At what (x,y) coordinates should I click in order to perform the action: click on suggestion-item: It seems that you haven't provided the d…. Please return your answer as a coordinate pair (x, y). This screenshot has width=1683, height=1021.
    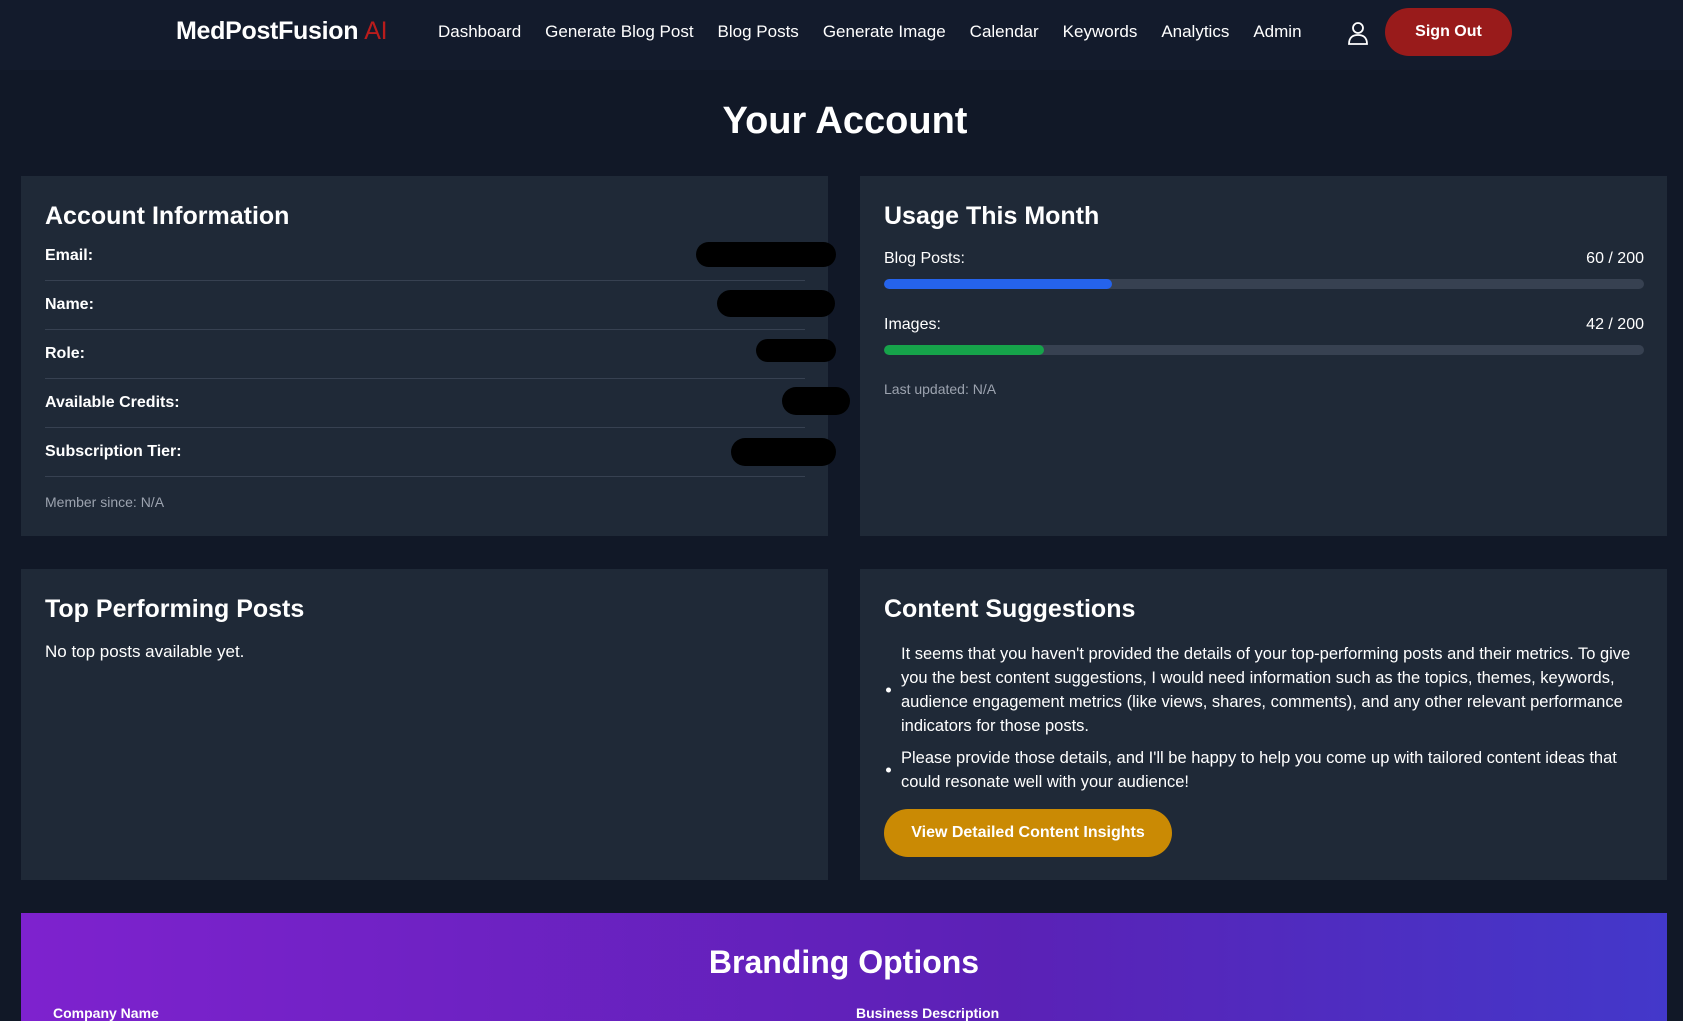
    Looking at the image, I should click on (1264, 690).